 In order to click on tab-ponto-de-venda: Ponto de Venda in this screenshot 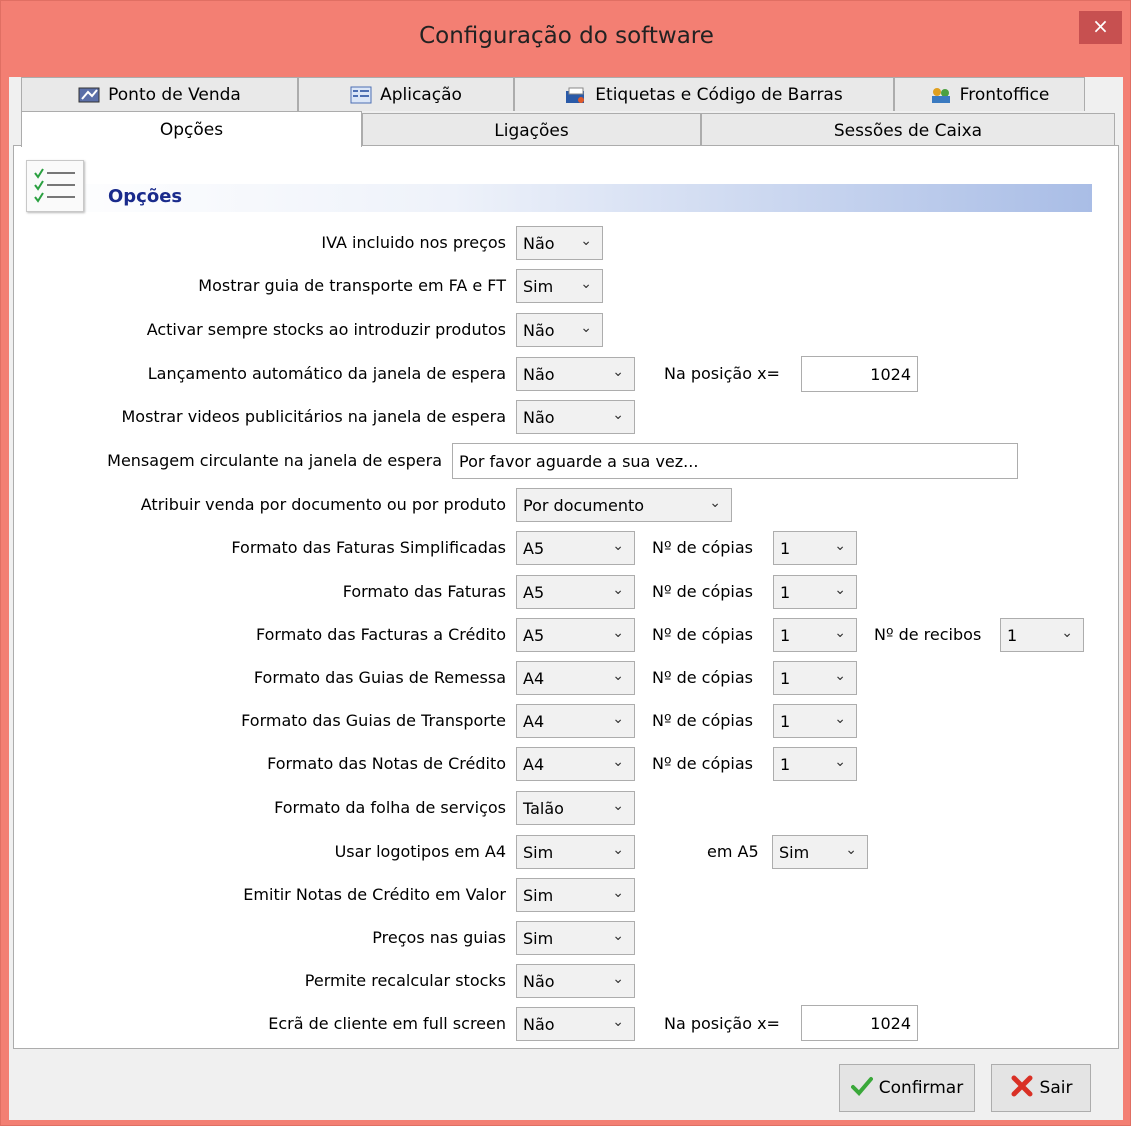, I will do `click(159, 94)`.